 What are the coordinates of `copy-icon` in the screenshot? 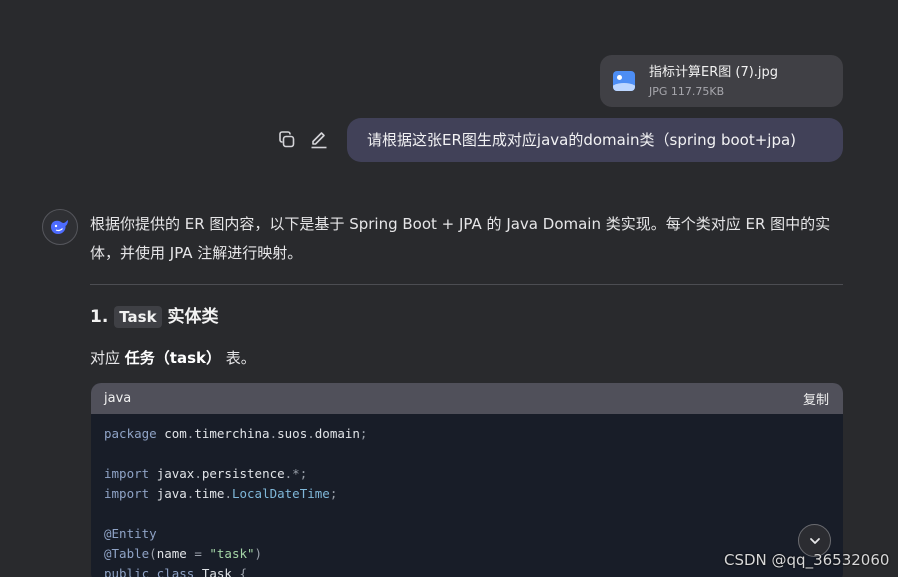 It's located at (287, 140).